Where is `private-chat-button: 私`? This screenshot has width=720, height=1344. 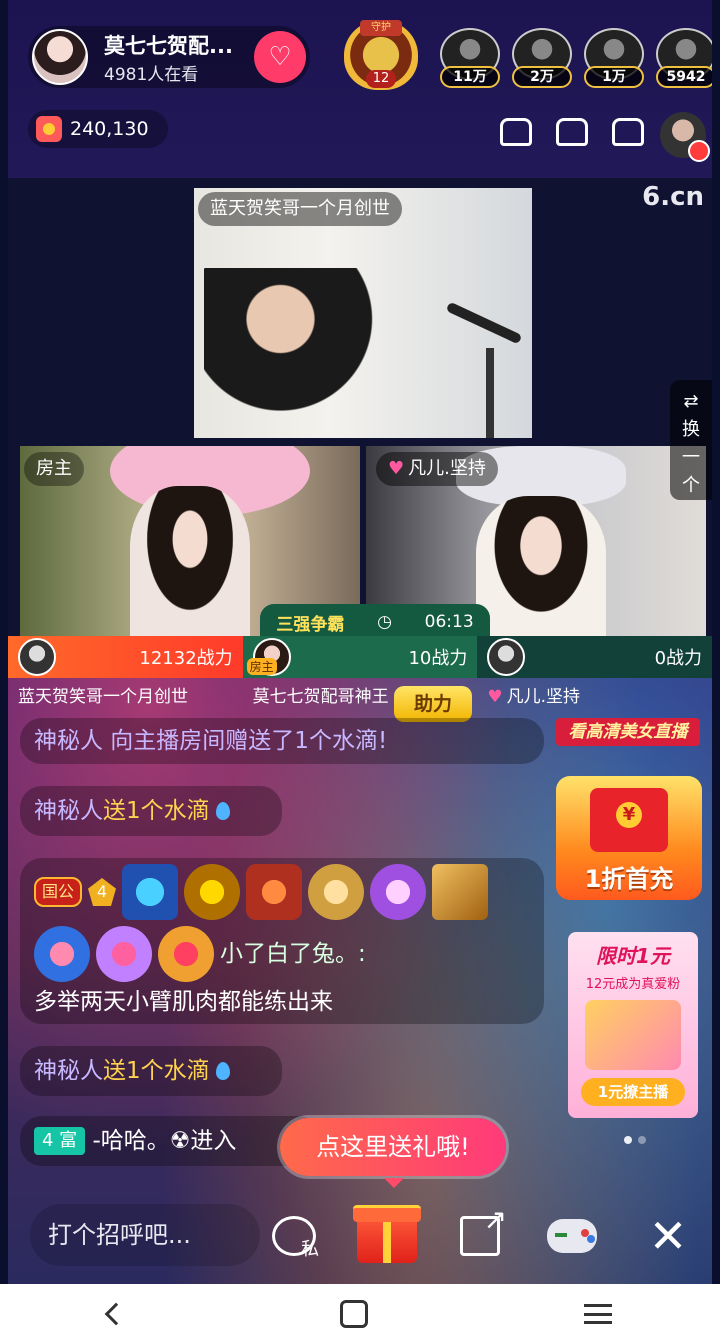 private-chat-button: 私 is located at coordinates (294, 1236).